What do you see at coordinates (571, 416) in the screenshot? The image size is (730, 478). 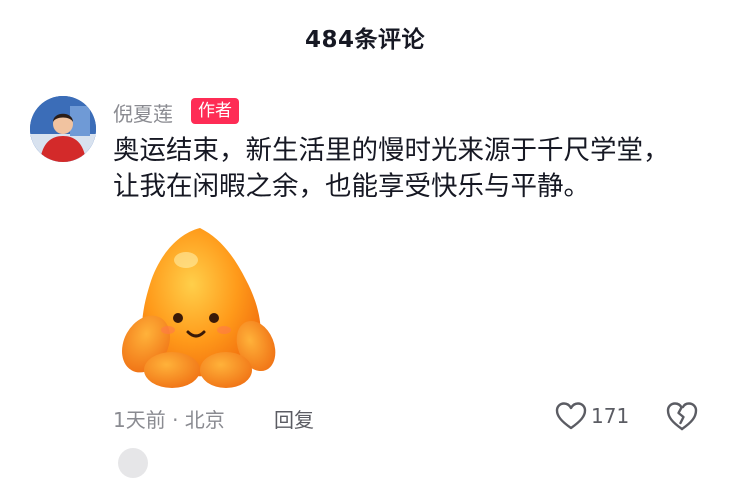 I see `heart-outline-icon` at bounding box center [571, 416].